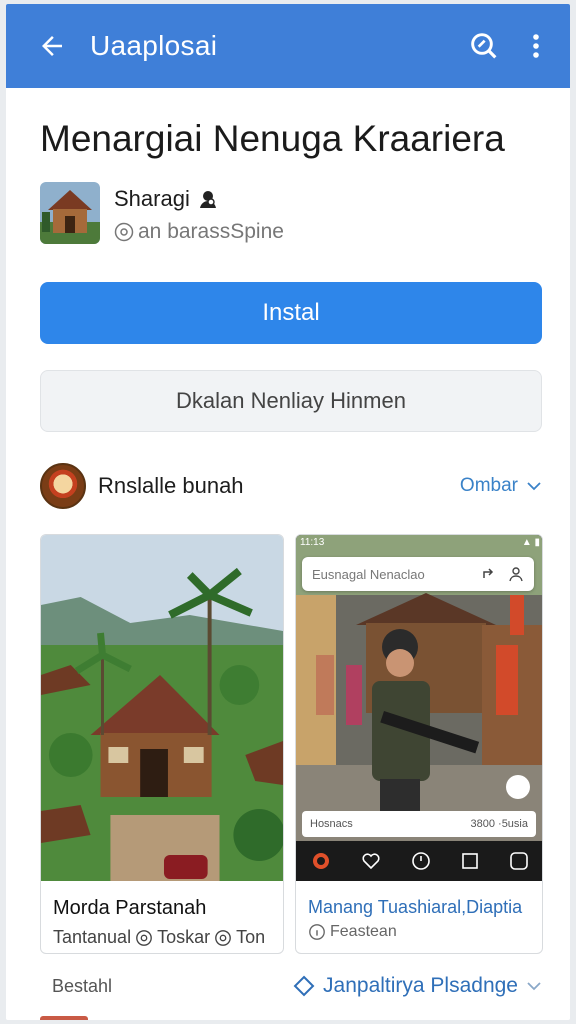 Image resolution: width=576 pixels, height=1024 pixels. Describe the element at coordinates (470, 861) in the screenshot. I see `square-icon` at that location.